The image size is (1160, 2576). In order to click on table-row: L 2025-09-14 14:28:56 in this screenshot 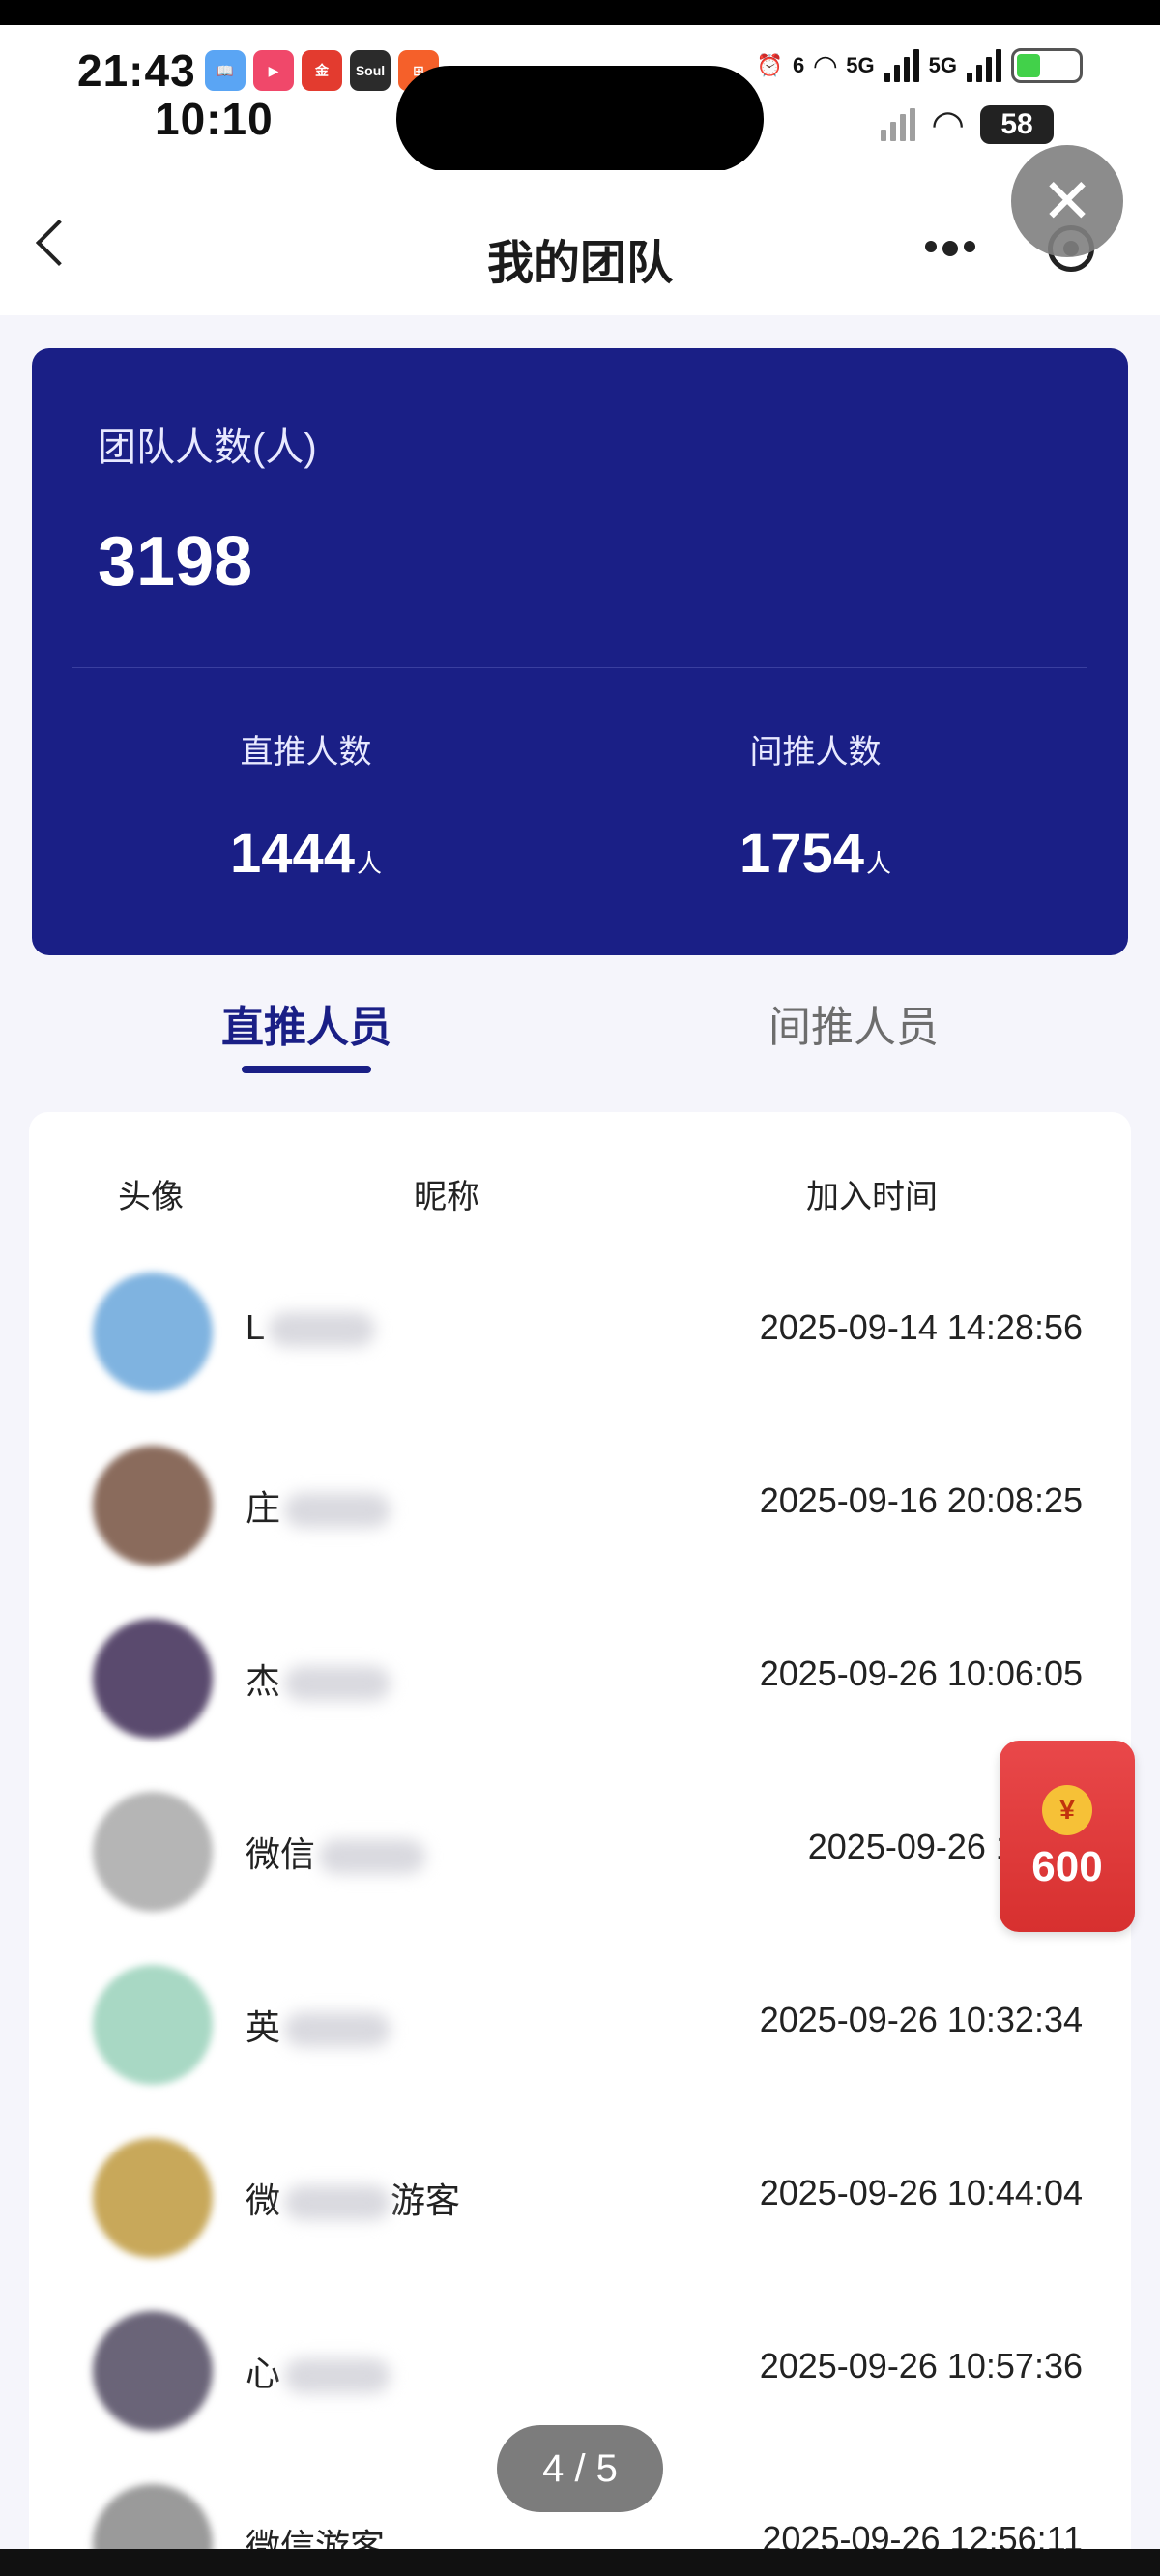, I will do `click(580, 1324)`.